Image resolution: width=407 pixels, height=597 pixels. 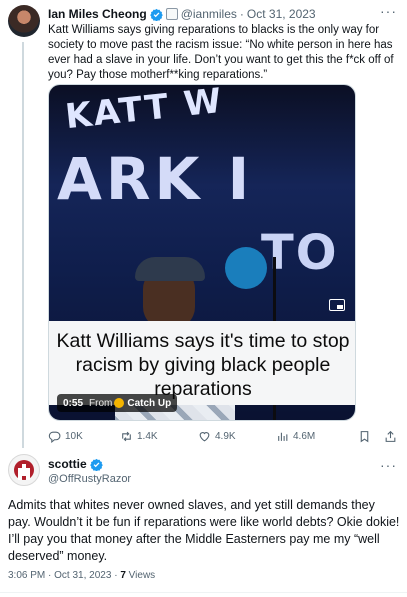 I want to click on views-button: 4.6M, so click(x=295, y=436).